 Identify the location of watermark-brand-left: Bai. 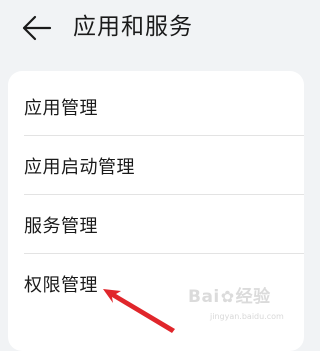
(204, 297).